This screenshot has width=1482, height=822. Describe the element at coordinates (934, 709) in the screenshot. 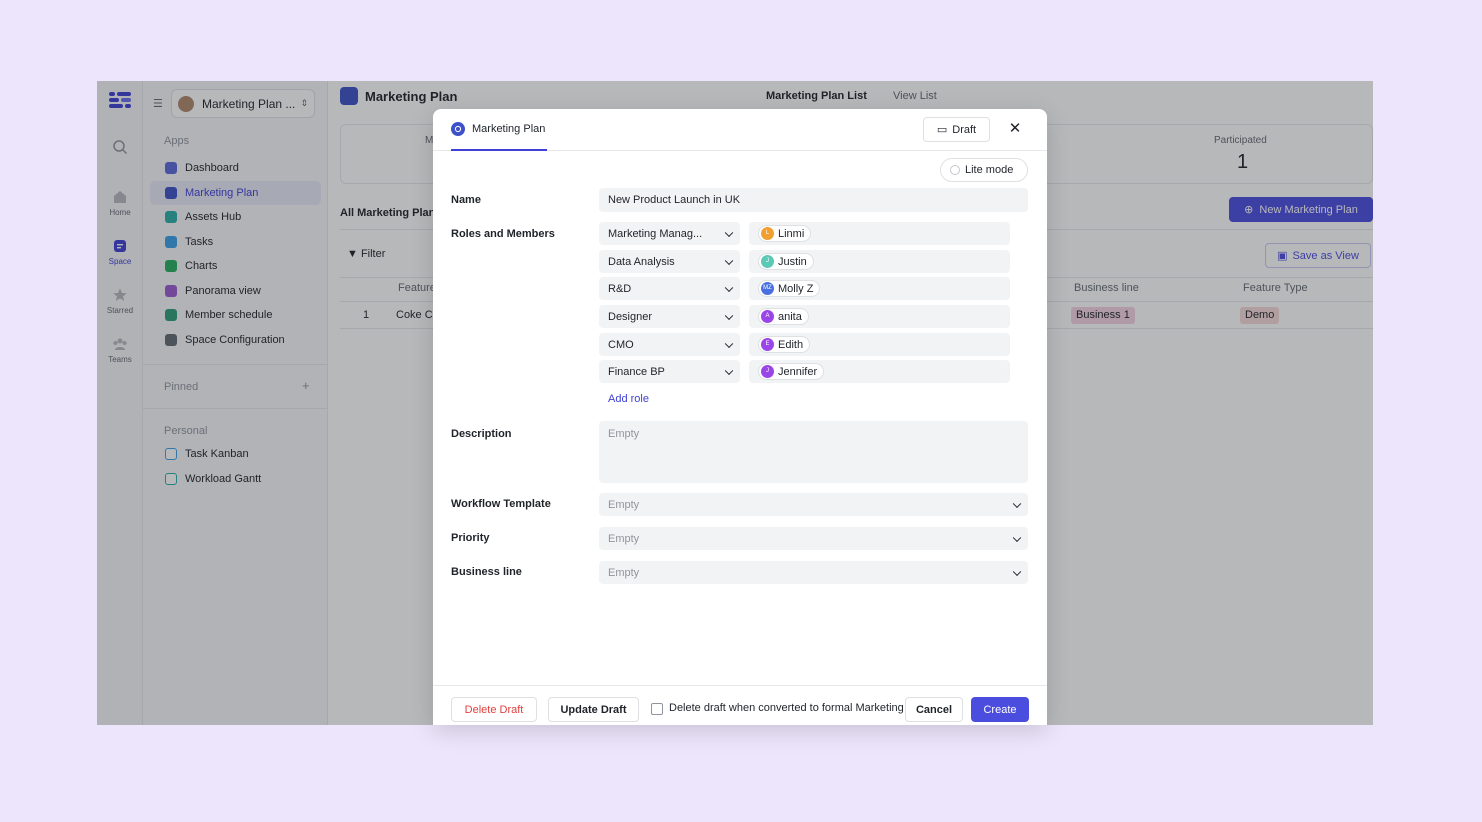

I see `cancel-button: Cancel` at that location.